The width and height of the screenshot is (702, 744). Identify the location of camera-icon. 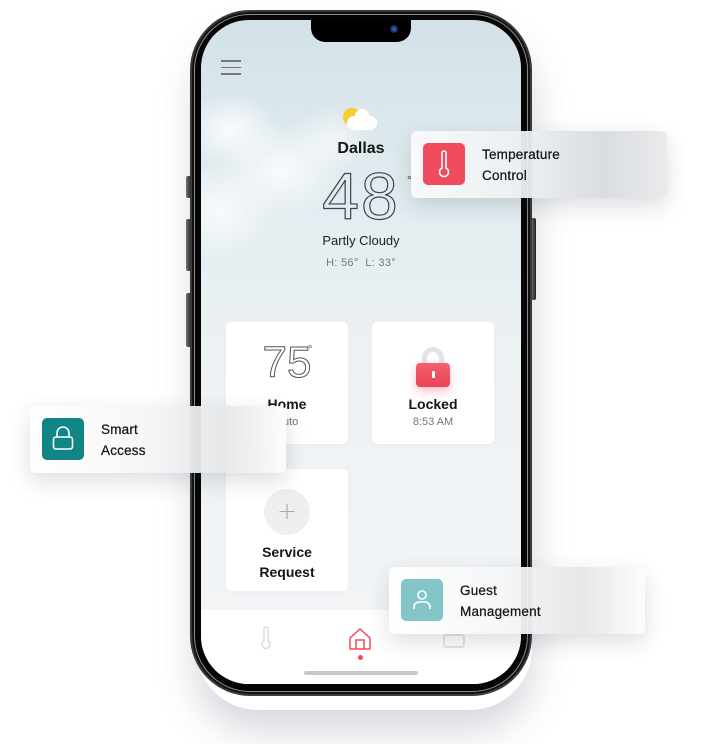
(394, 29).